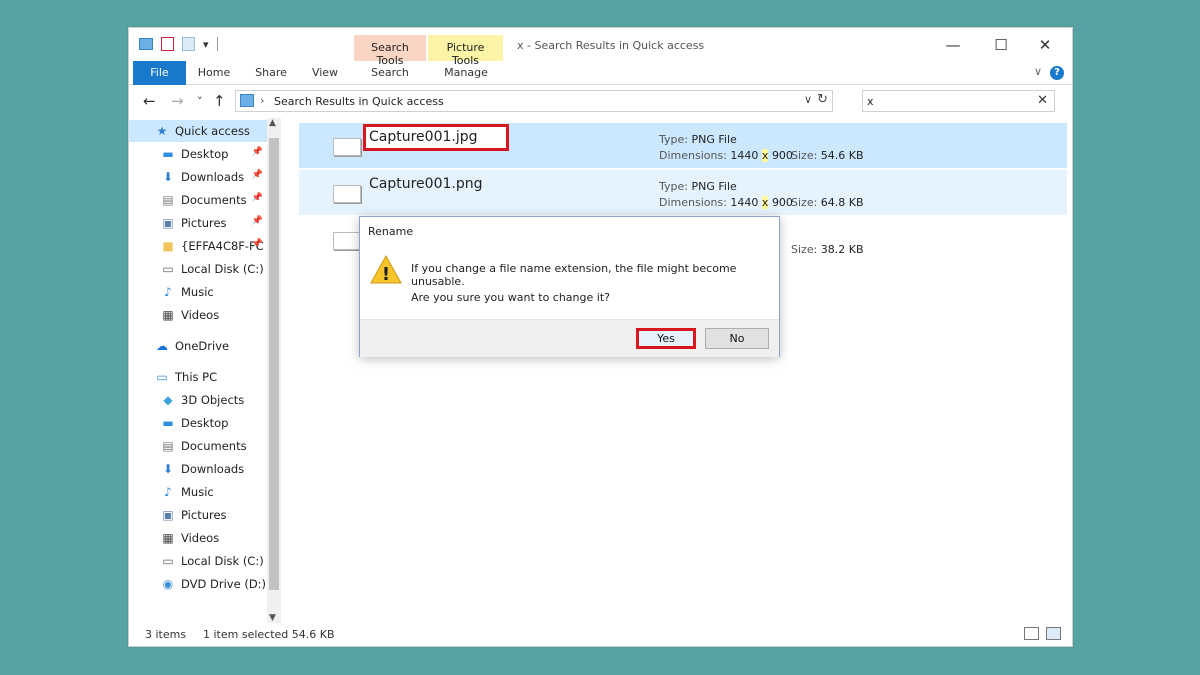 The width and height of the screenshot is (1200, 675). I want to click on close-button: ✕, so click(1045, 45).